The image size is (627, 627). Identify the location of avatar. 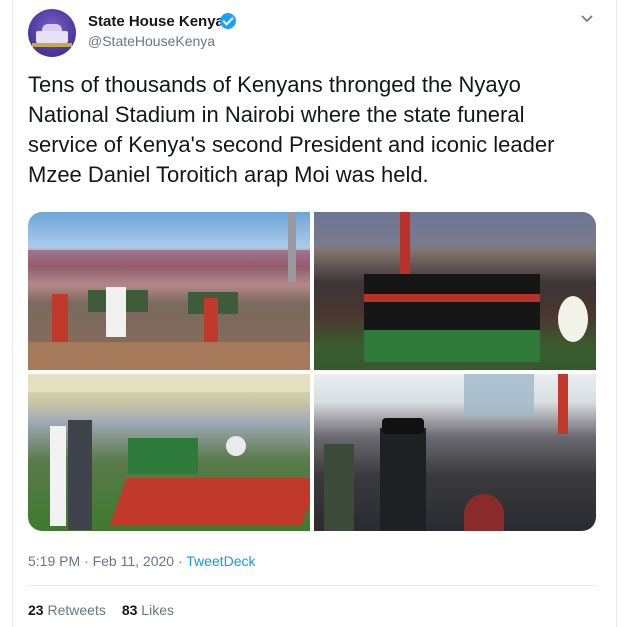
(52, 33).